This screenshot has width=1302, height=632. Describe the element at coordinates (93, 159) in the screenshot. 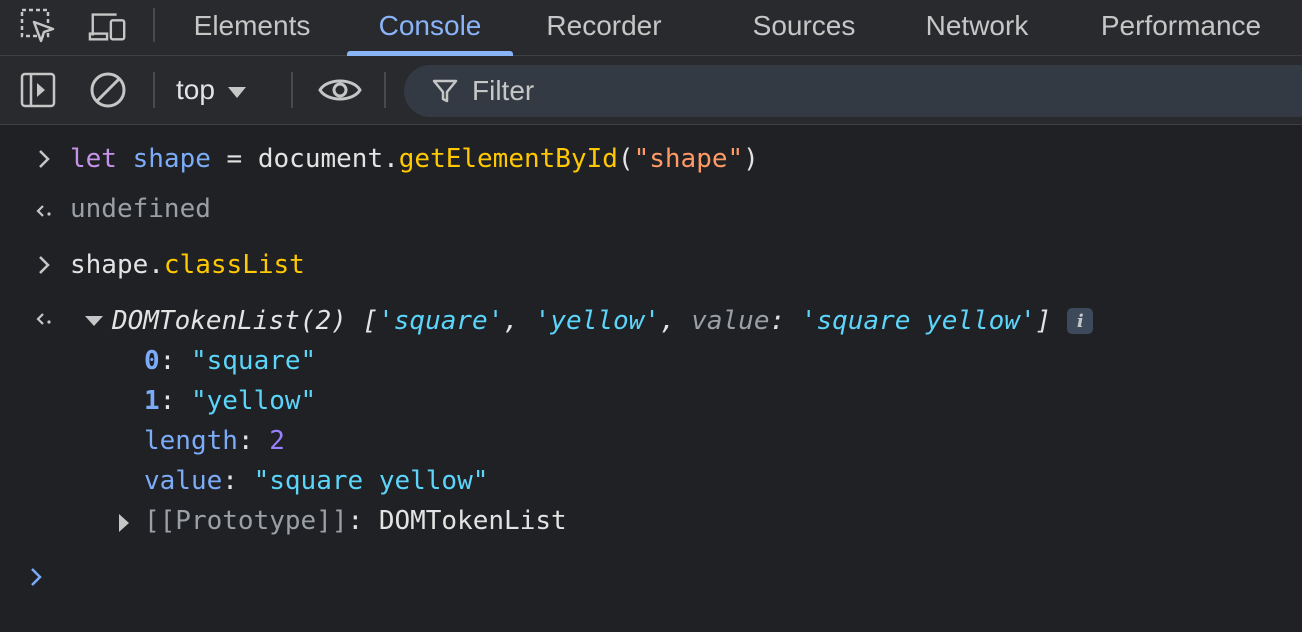

I see `keyword-let: let` at that location.